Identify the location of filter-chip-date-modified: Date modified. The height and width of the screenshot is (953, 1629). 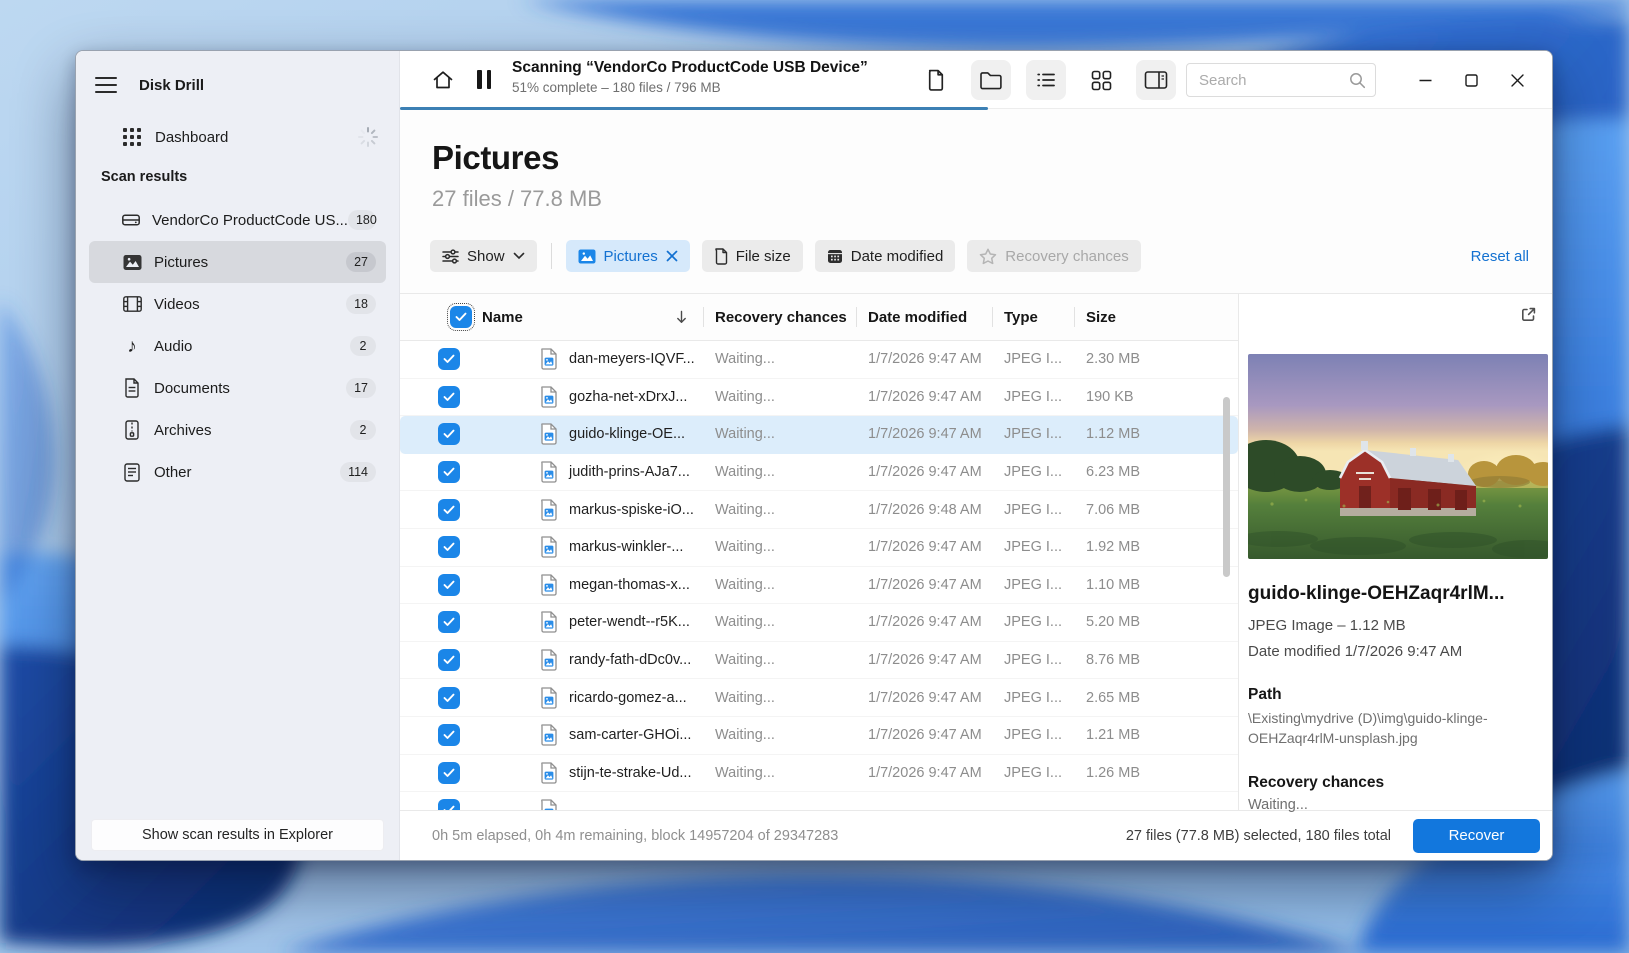
(885, 256).